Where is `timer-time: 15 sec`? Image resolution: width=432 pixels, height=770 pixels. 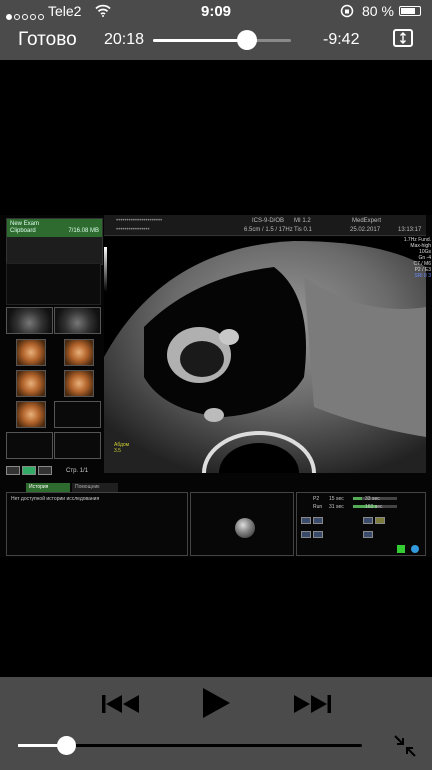
timer-time: 15 sec is located at coordinates (336, 499).